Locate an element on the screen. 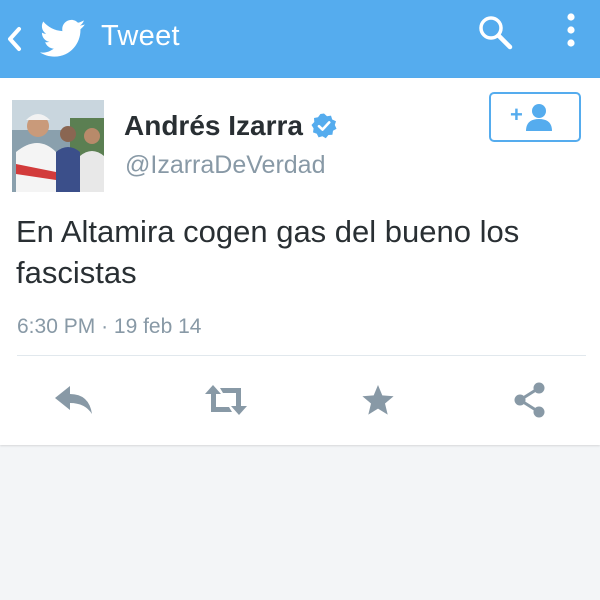 The image size is (600, 600). author-handle: @IzarraDeVerdad is located at coordinates (225, 165).